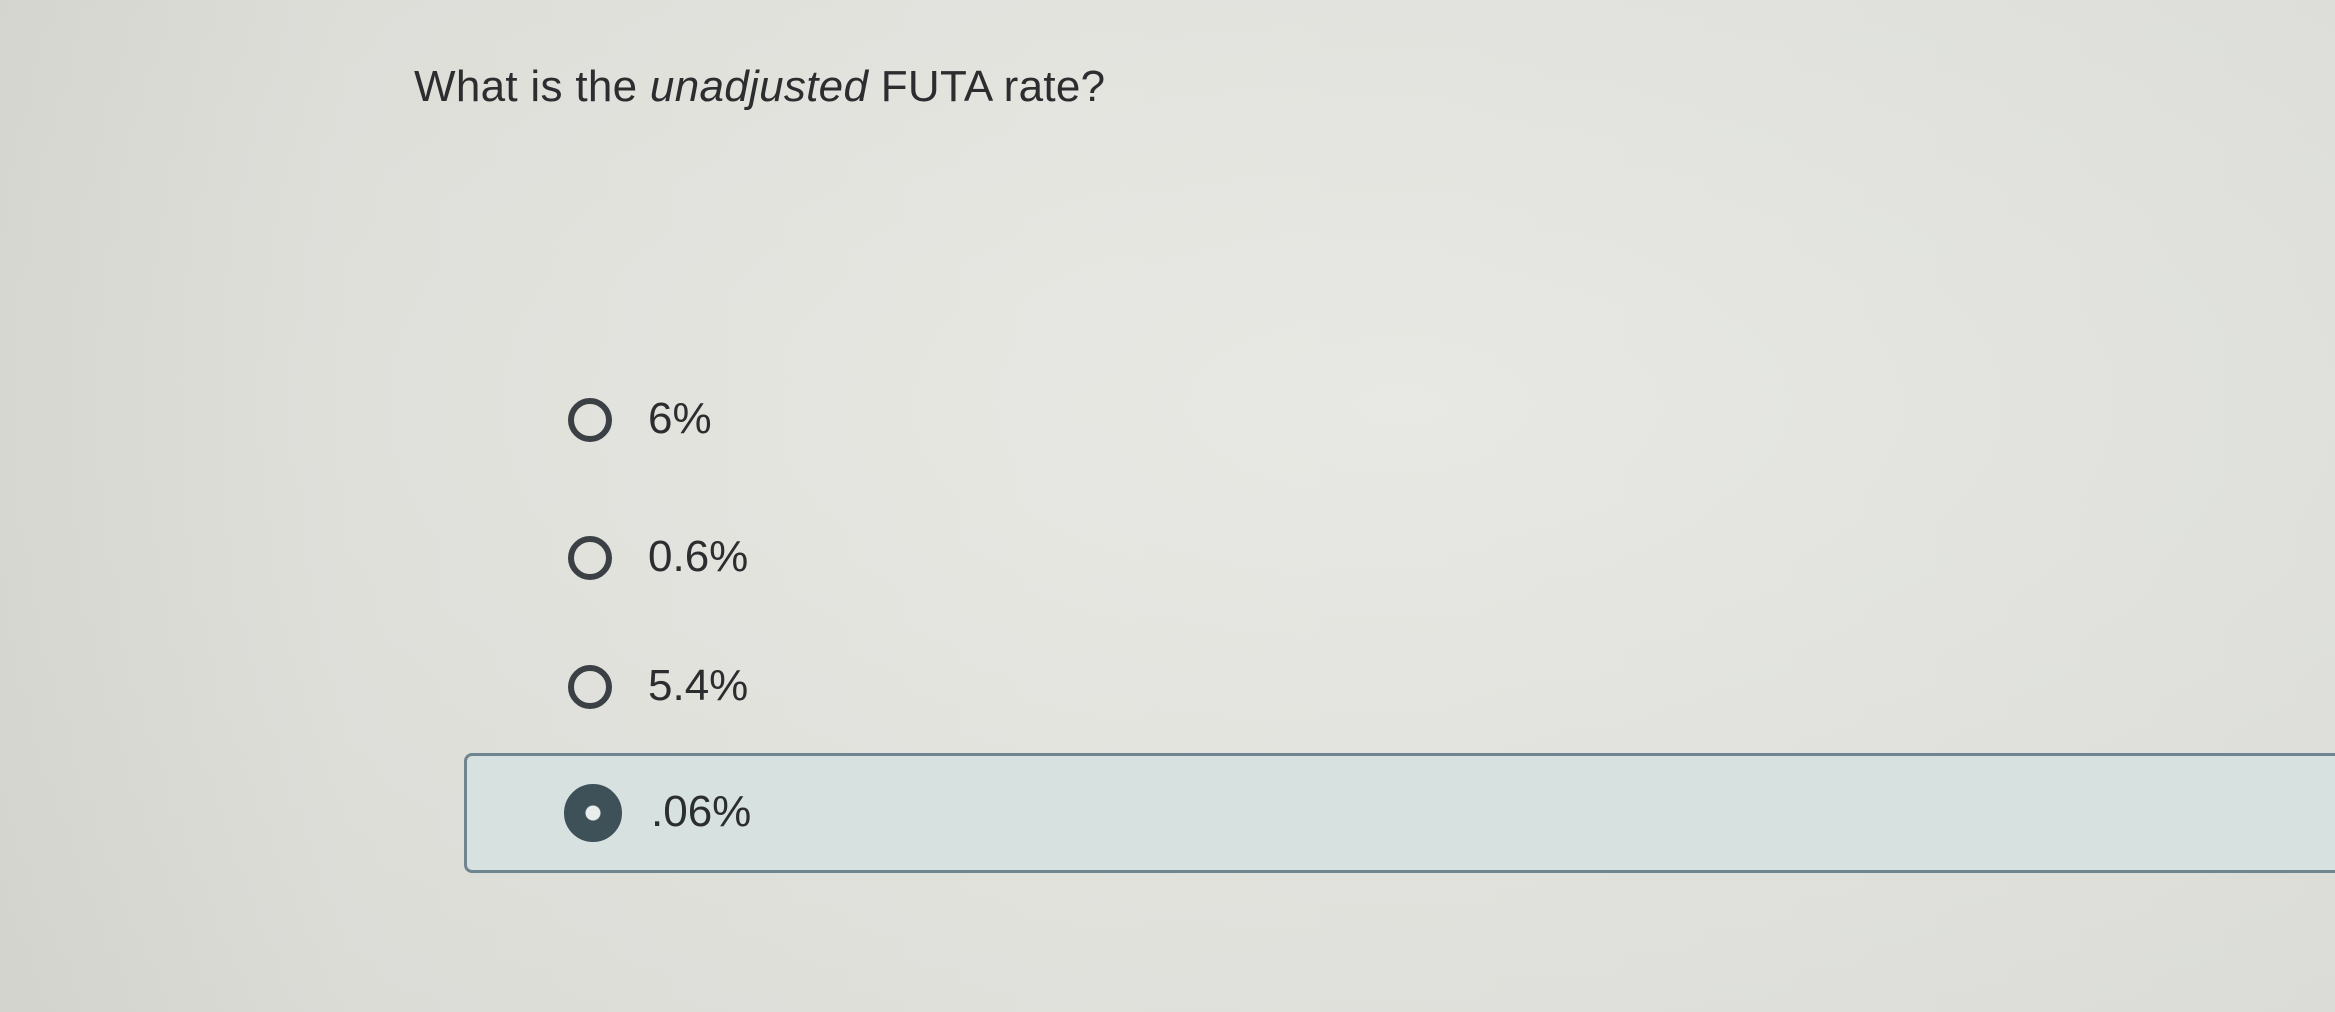 The width and height of the screenshot is (2335, 1012). What do you see at coordinates (698, 556) in the screenshot?
I see `answer-label: 0.6%` at bounding box center [698, 556].